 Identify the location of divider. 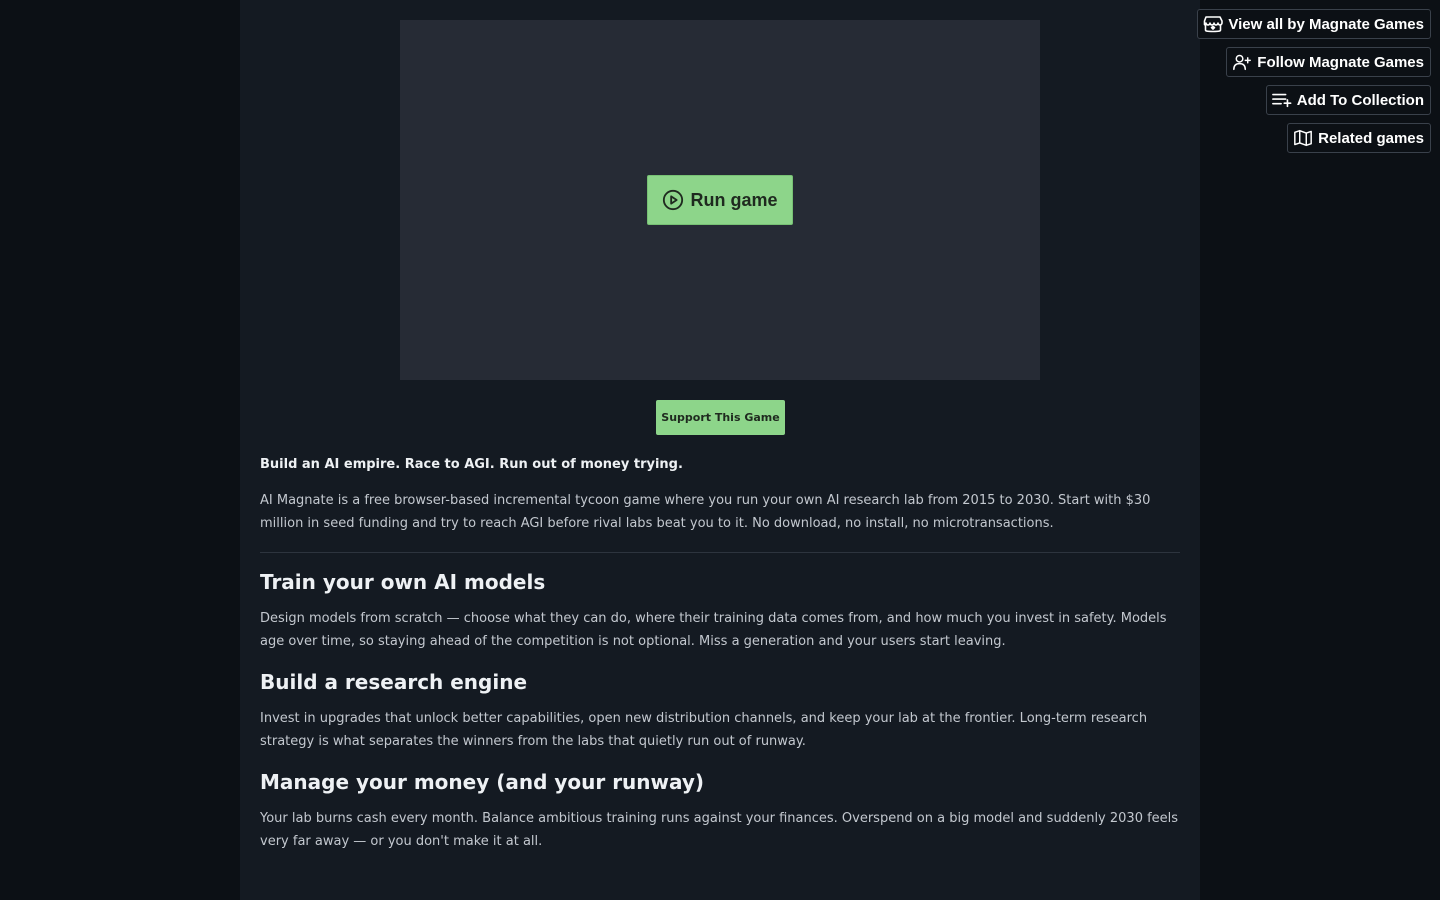
(720, 552).